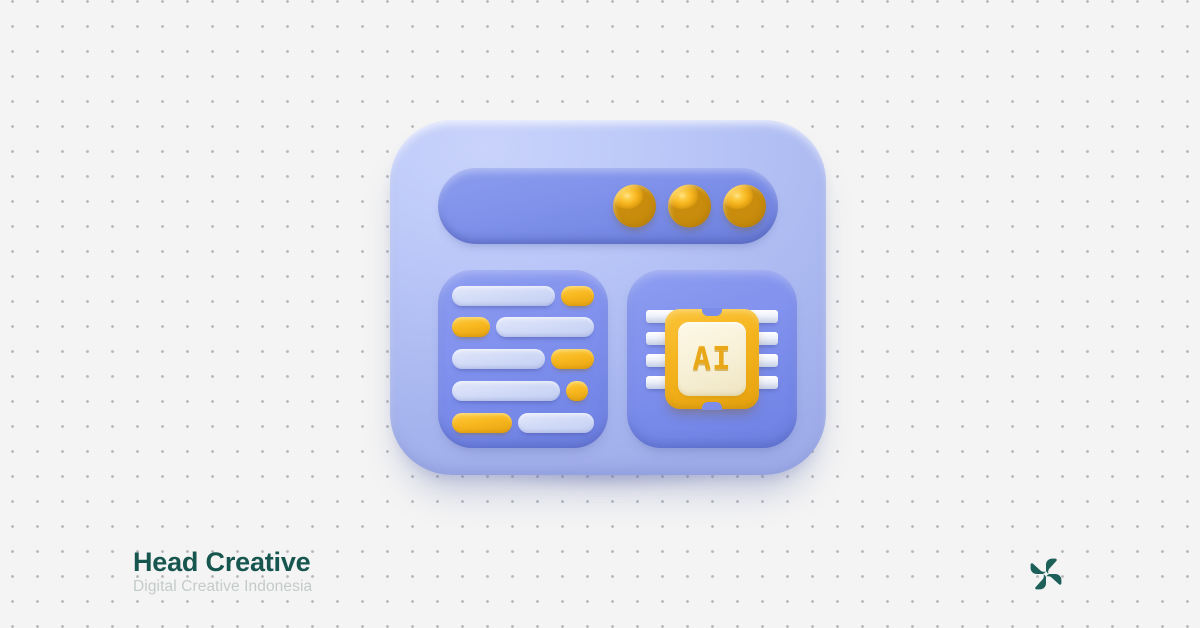 The width and height of the screenshot is (1200, 628). I want to click on settings-list-panel, so click(523, 359).